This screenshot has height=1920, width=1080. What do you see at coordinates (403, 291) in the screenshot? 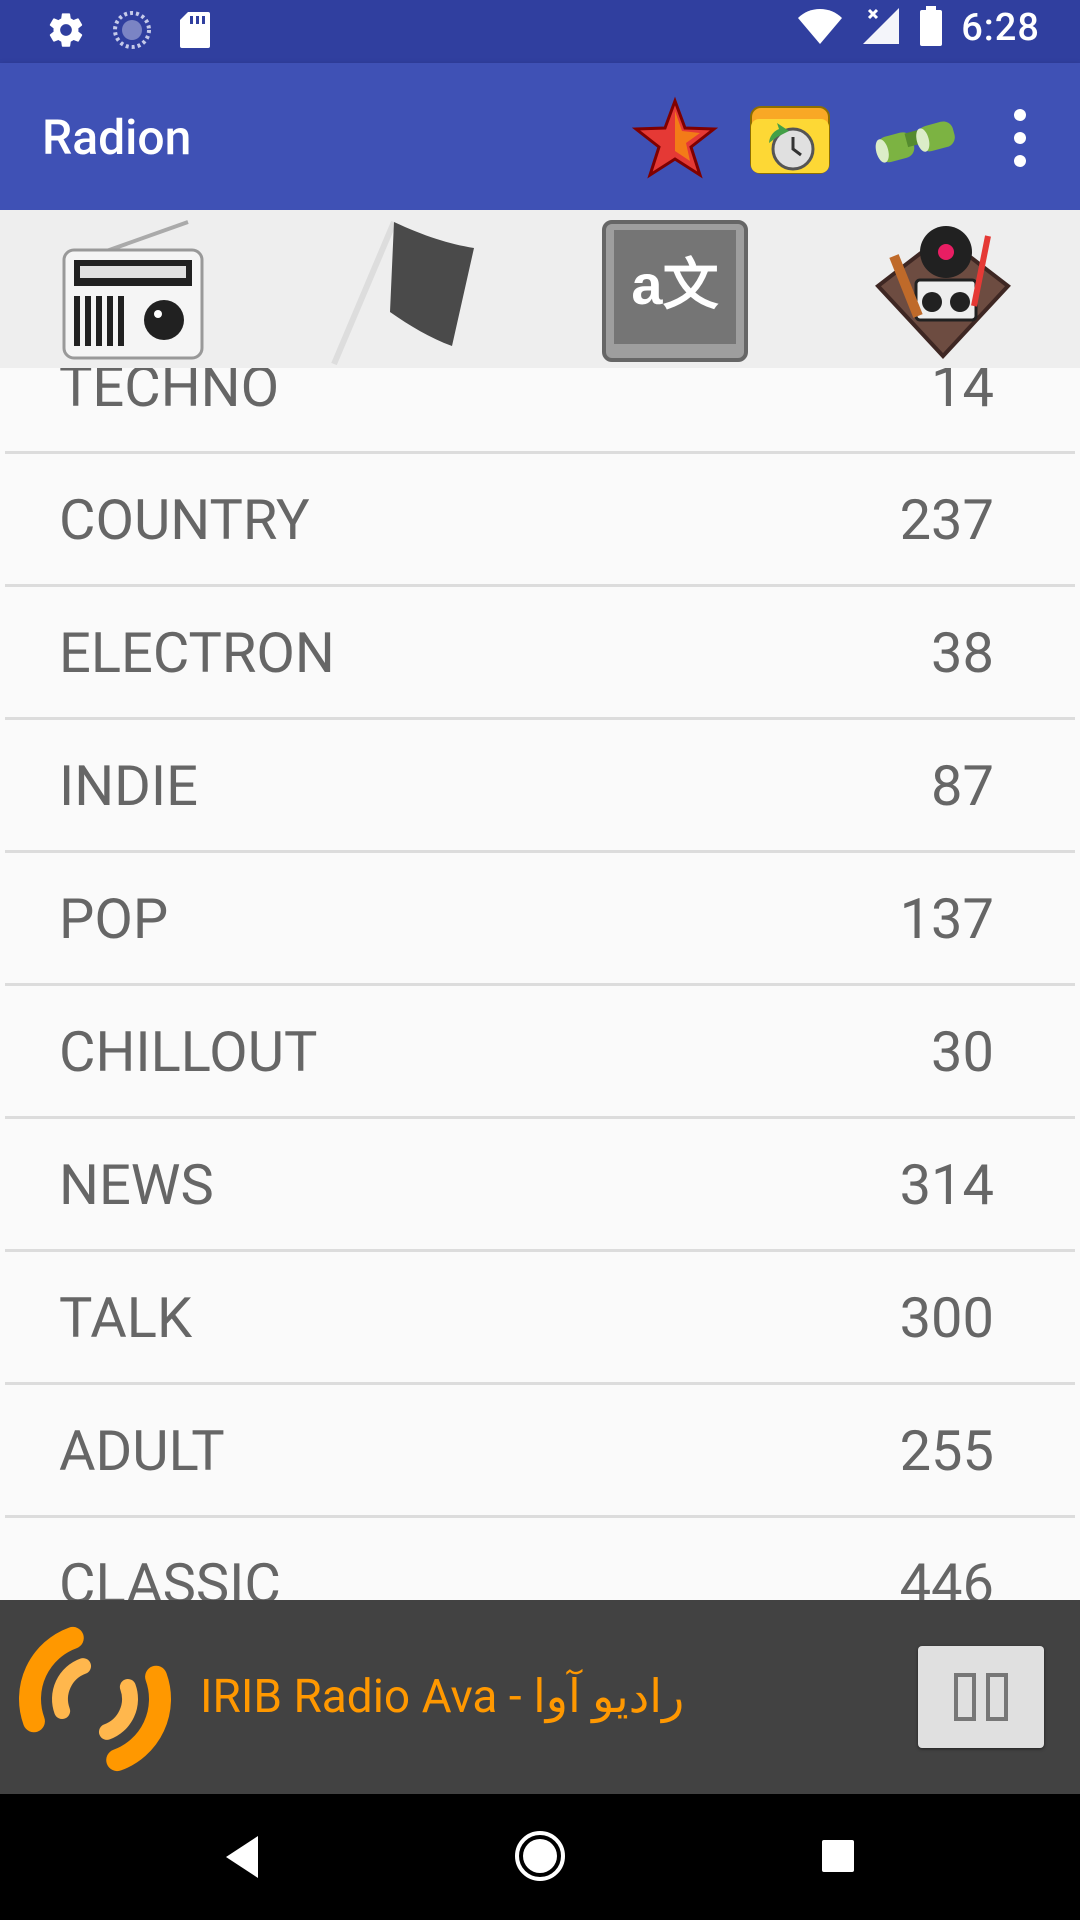
I see `country-flag-icon` at bounding box center [403, 291].